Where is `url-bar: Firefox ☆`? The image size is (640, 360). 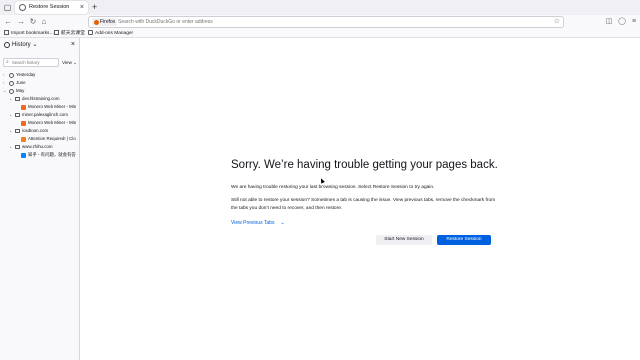 url-bar: Firefox ☆ is located at coordinates (326, 22).